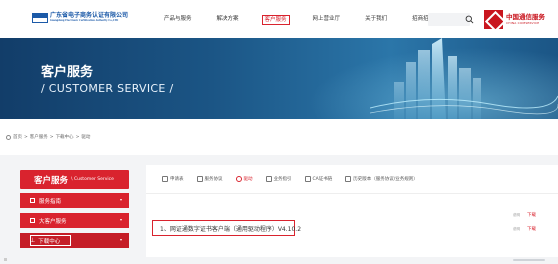 The height and width of the screenshot is (264, 558). Describe the element at coordinates (238, 179) in the screenshot. I see `driver-icon` at that location.